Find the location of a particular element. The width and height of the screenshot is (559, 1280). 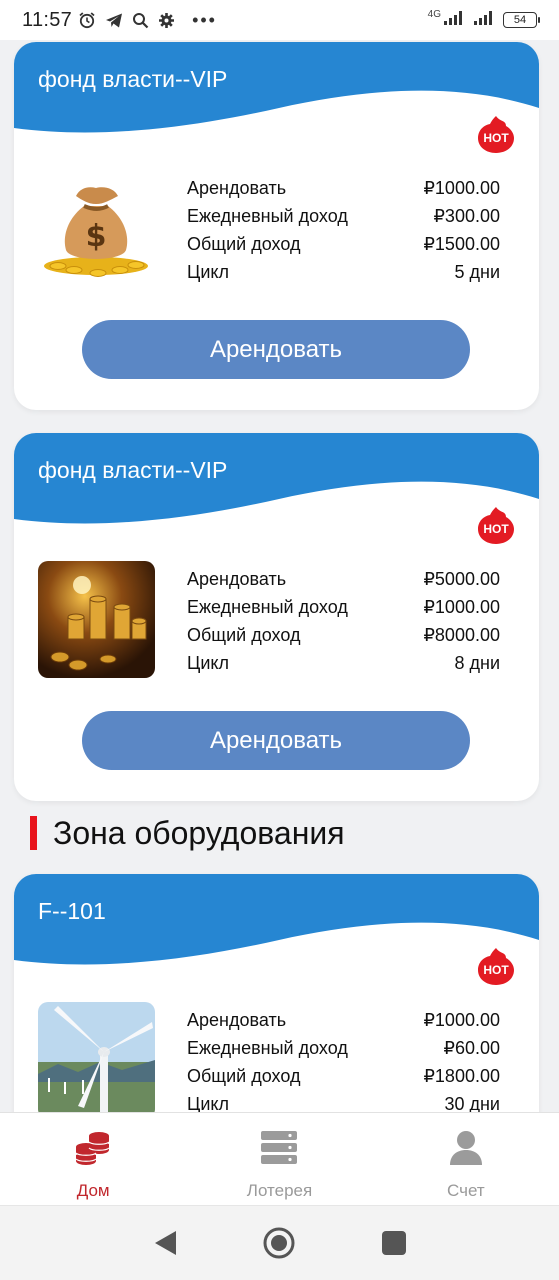

row-value: ₽1800.00 is located at coordinates (461, 1075).